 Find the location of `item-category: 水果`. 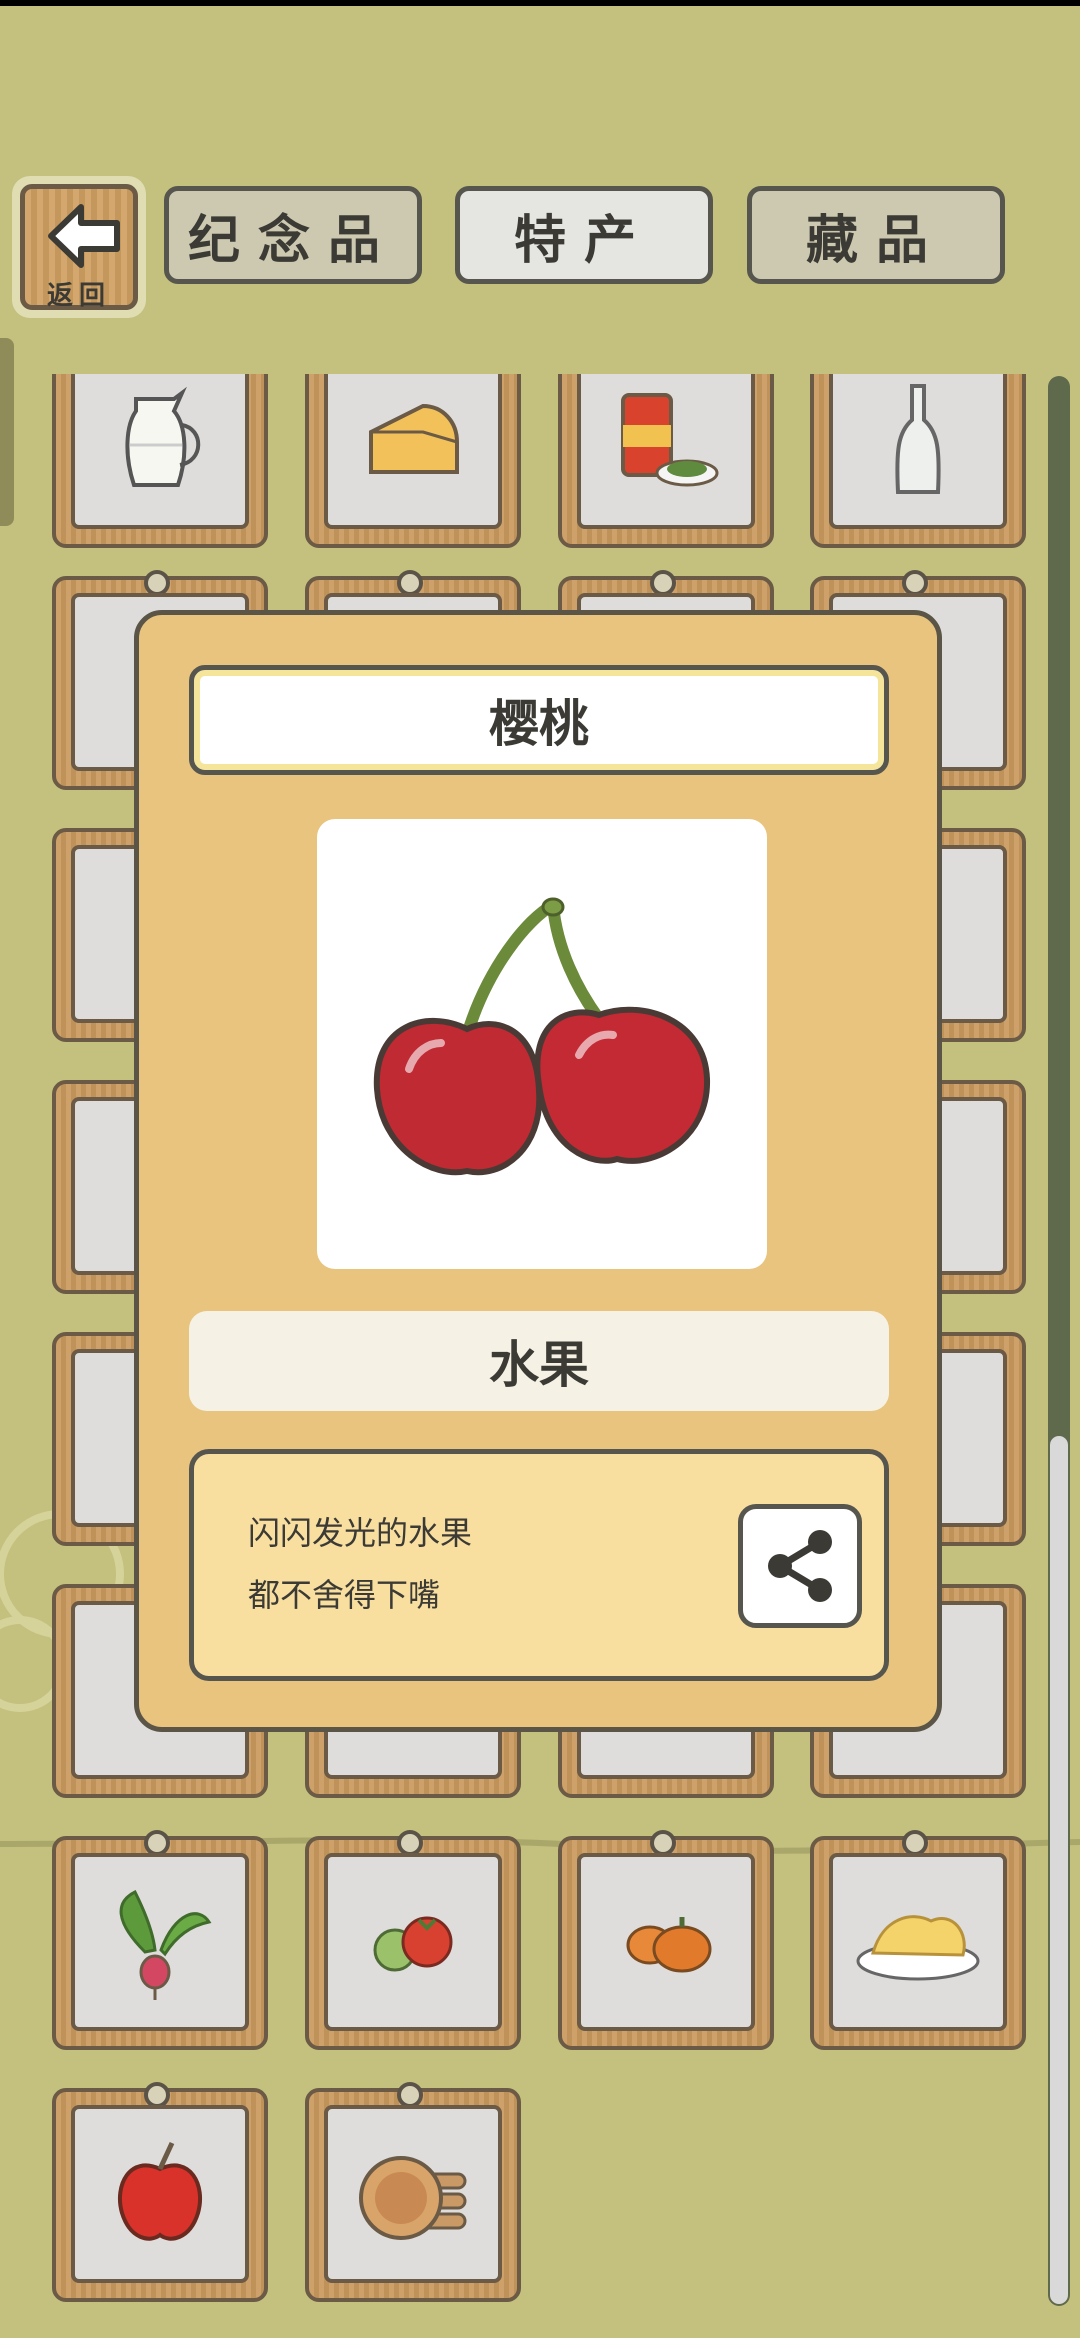

item-category: 水果 is located at coordinates (539, 1361).